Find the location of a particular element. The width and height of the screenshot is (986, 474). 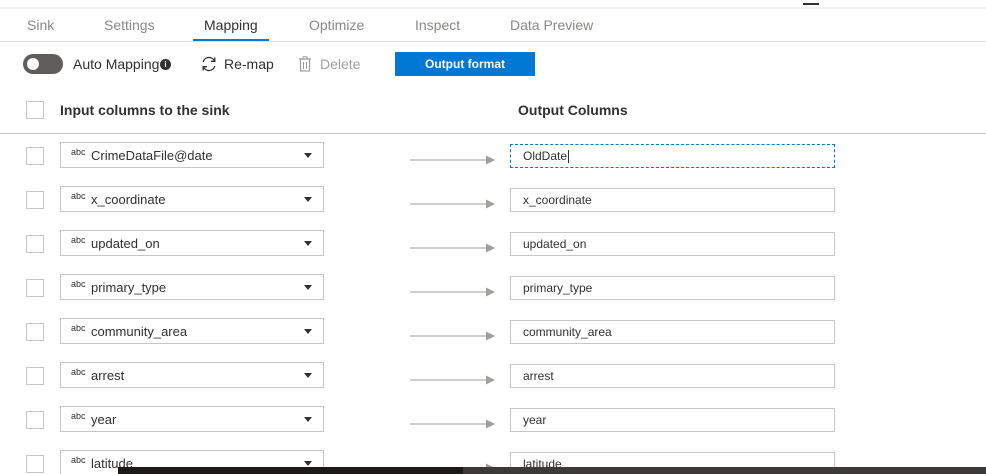

output-column-field: x_coordinate is located at coordinates (672, 200).